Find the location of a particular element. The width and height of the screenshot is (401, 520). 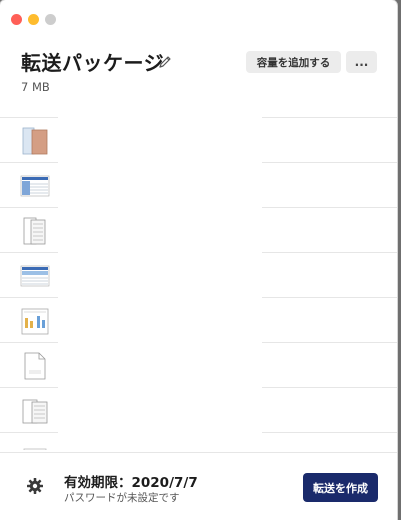

close-window-button is located at coordinates (16, 19).